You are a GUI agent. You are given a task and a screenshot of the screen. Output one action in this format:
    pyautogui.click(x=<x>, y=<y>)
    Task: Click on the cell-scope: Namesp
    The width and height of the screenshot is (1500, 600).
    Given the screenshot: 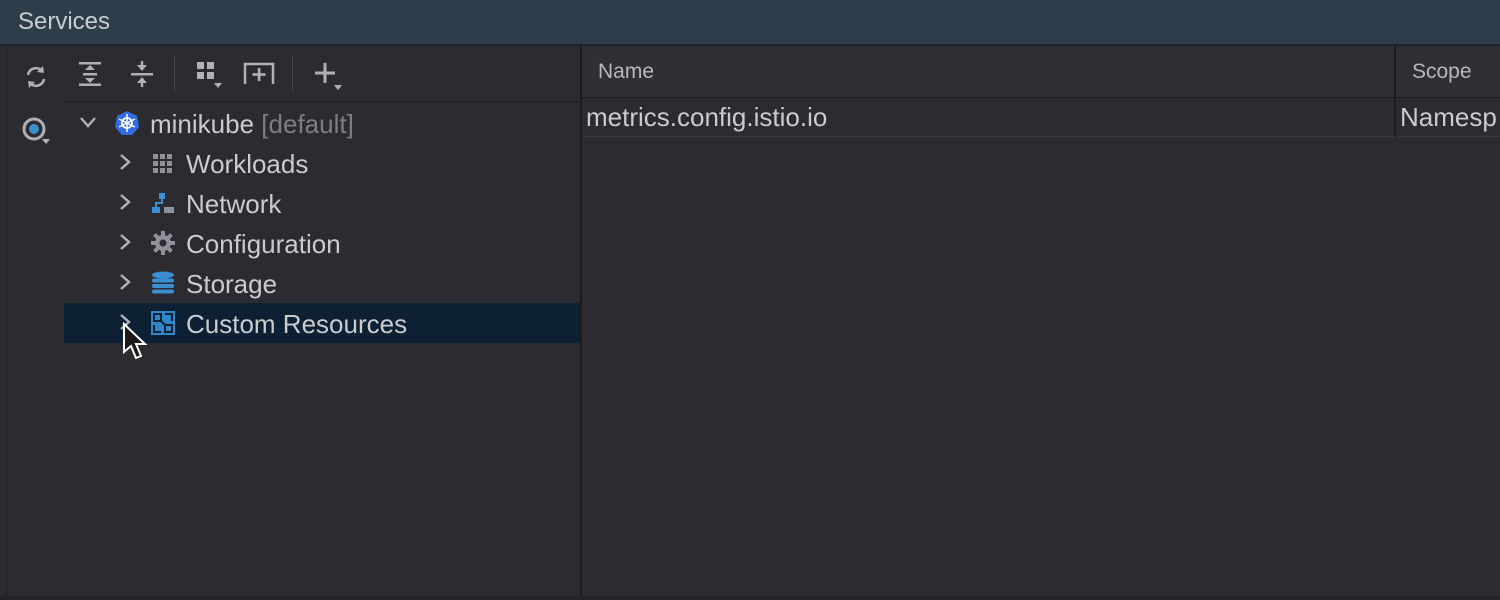 What is the action you would take?
    pyautogui.click(x=1448, y=117)
    